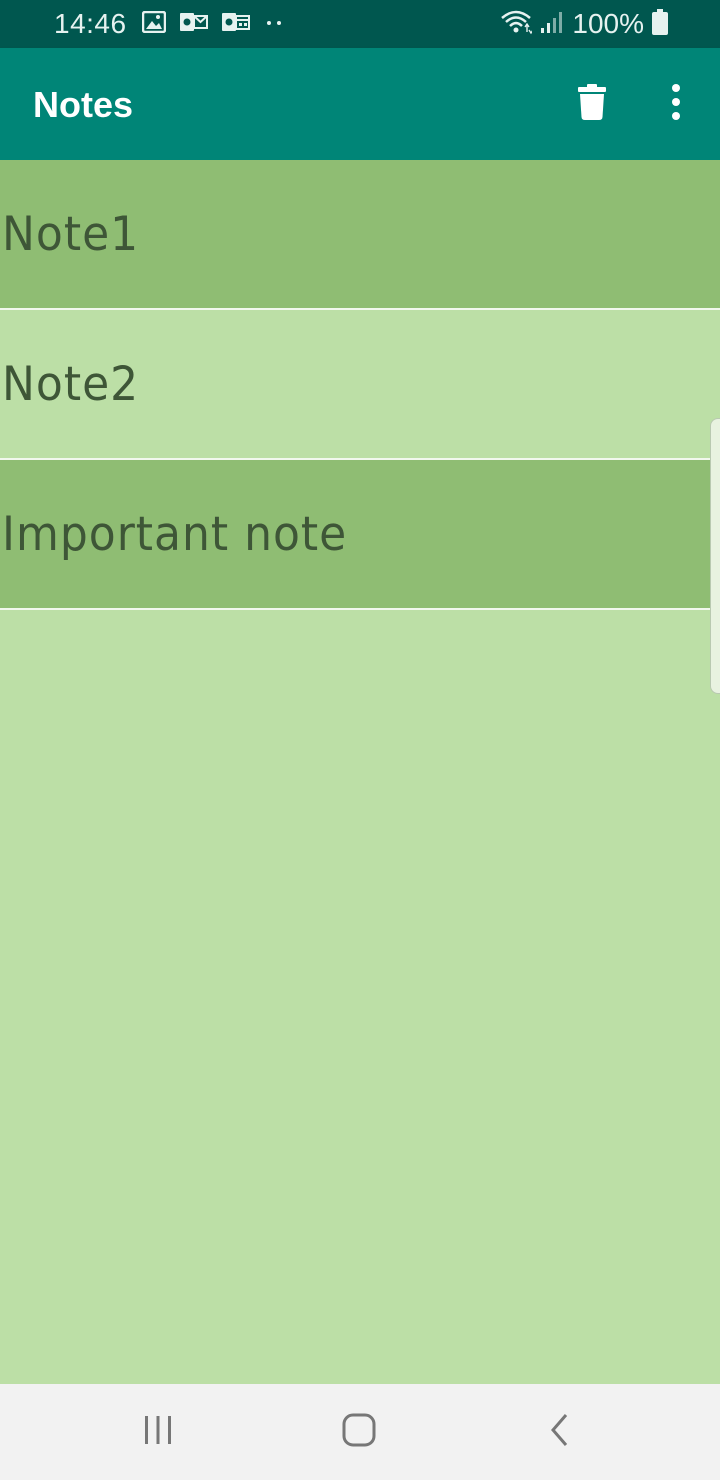  What do you see at coordinates (608, 23) in the screenshot?
I see `battery-percentage: 100%` at bounding box center [608, 23].